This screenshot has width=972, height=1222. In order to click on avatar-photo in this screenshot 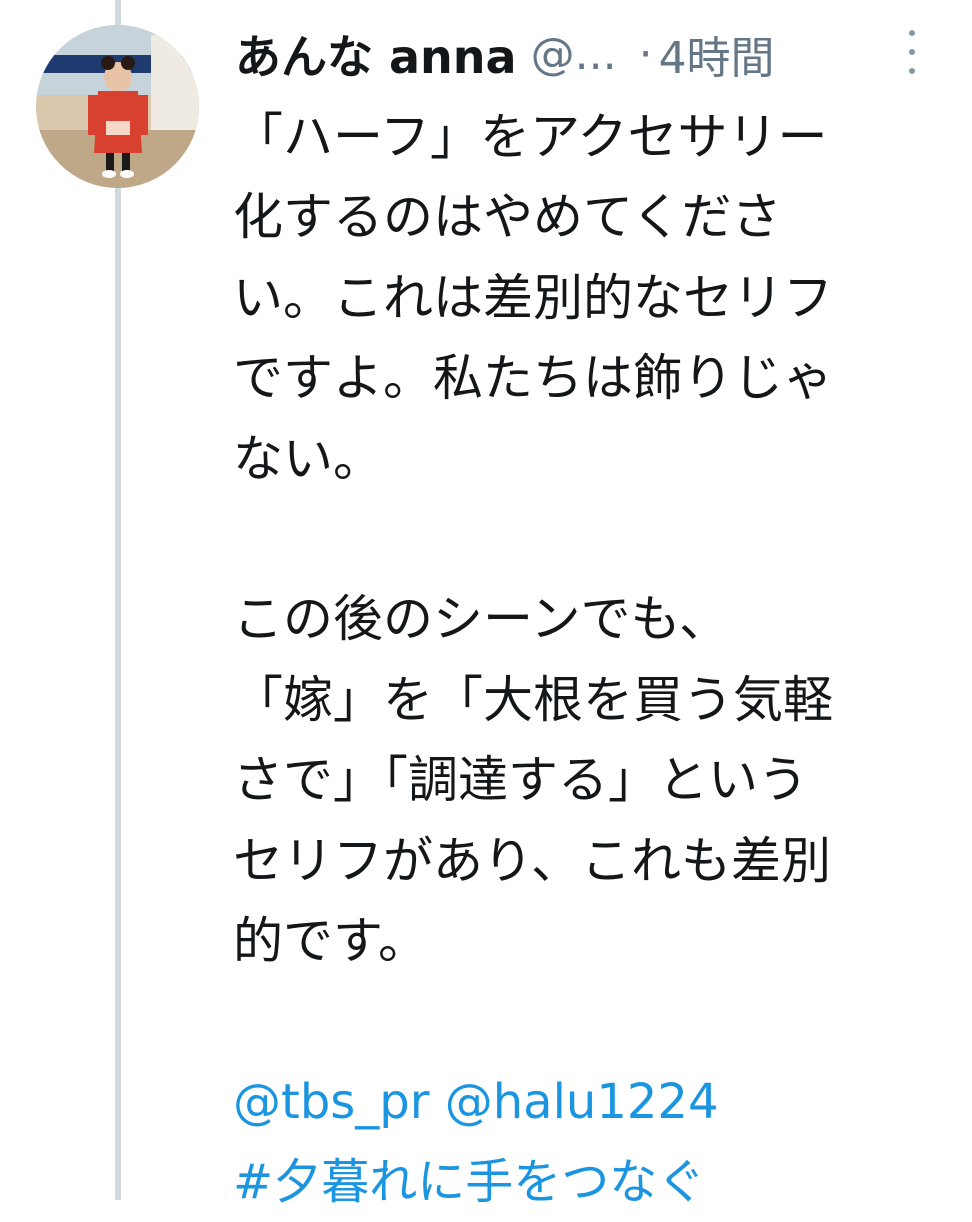, I will do `click(117, 106)`.